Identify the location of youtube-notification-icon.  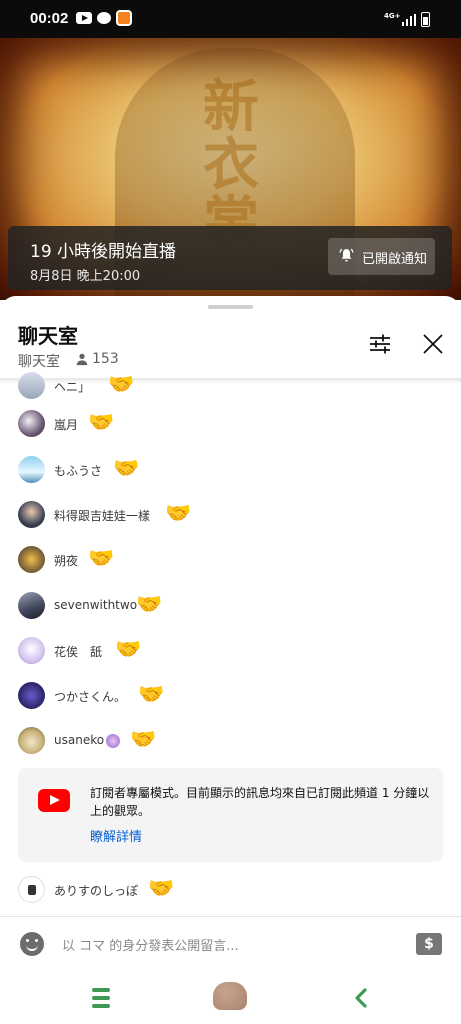
(84, 18).